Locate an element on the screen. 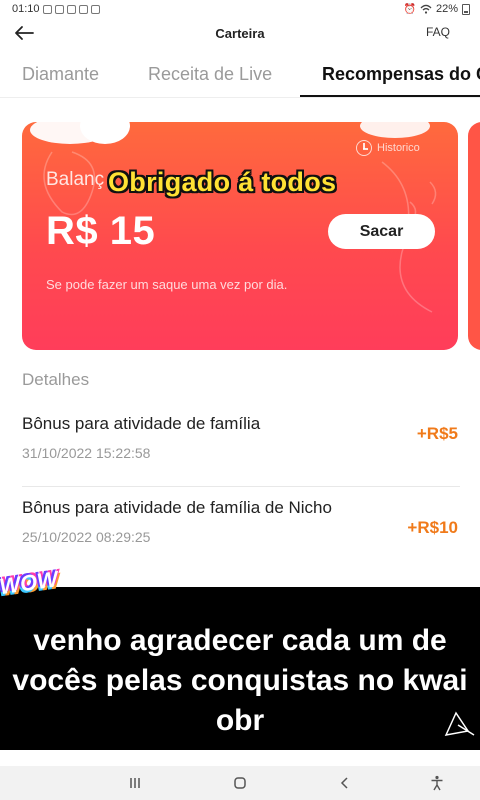 The width and height of the screenshot is (480, 800). system-back-button is located at coordinates (345, 783).